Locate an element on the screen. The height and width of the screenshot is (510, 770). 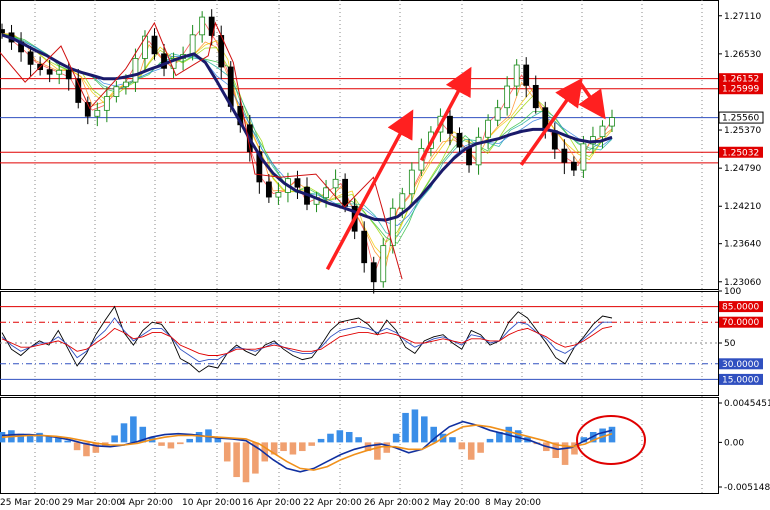
osc-level-label-3: 15.0000 is located at coordinates (740, 380).